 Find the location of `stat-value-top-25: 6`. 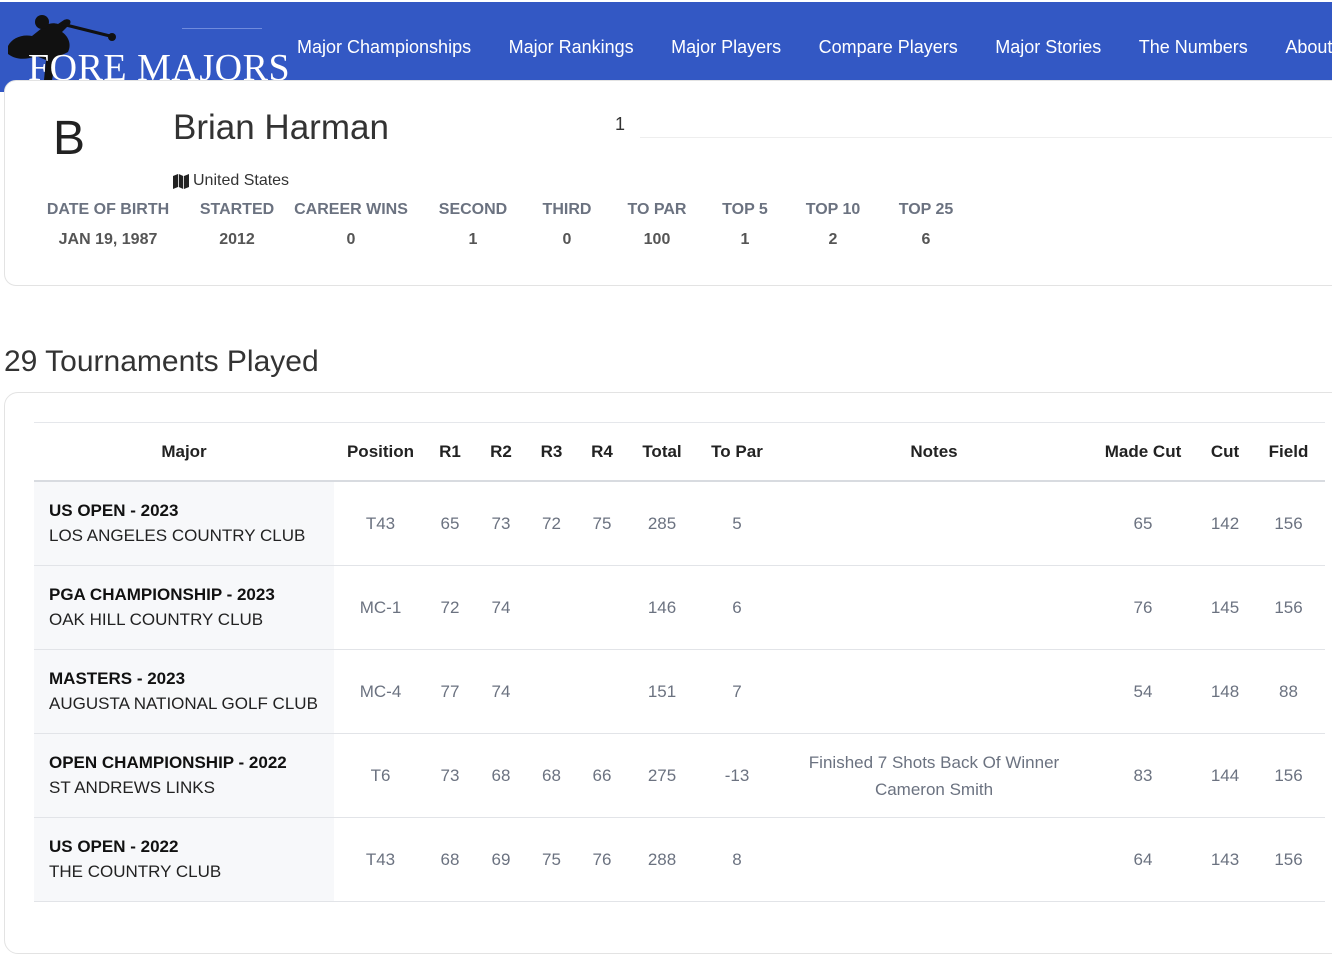

stat-value-top-25: 6 is located at coordinates (926, 239).